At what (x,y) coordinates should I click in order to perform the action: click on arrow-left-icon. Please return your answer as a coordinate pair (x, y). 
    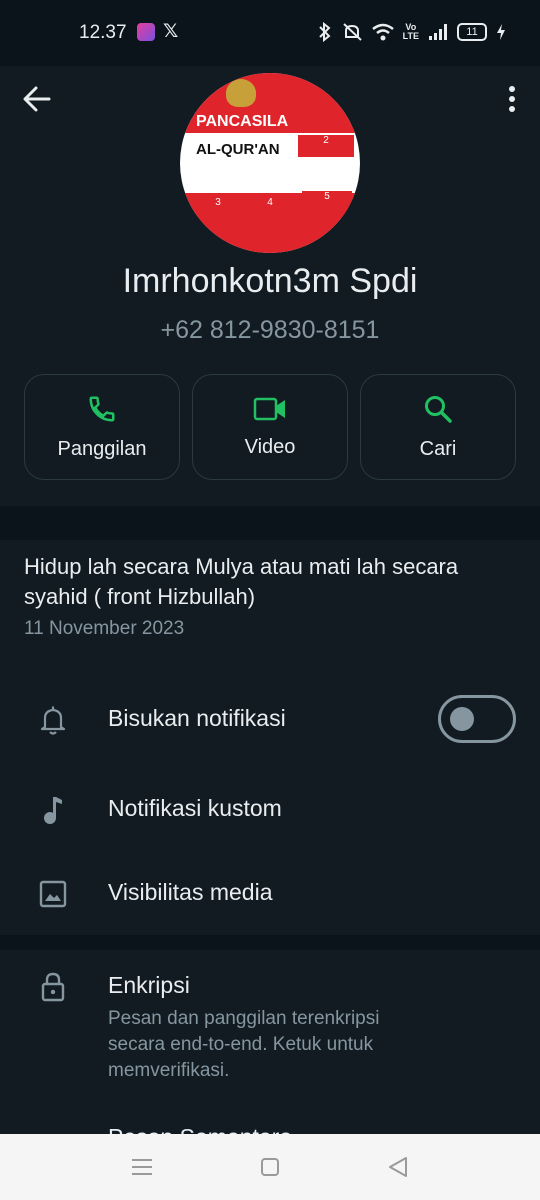
    Looking at the image, I should click on (37, 99).